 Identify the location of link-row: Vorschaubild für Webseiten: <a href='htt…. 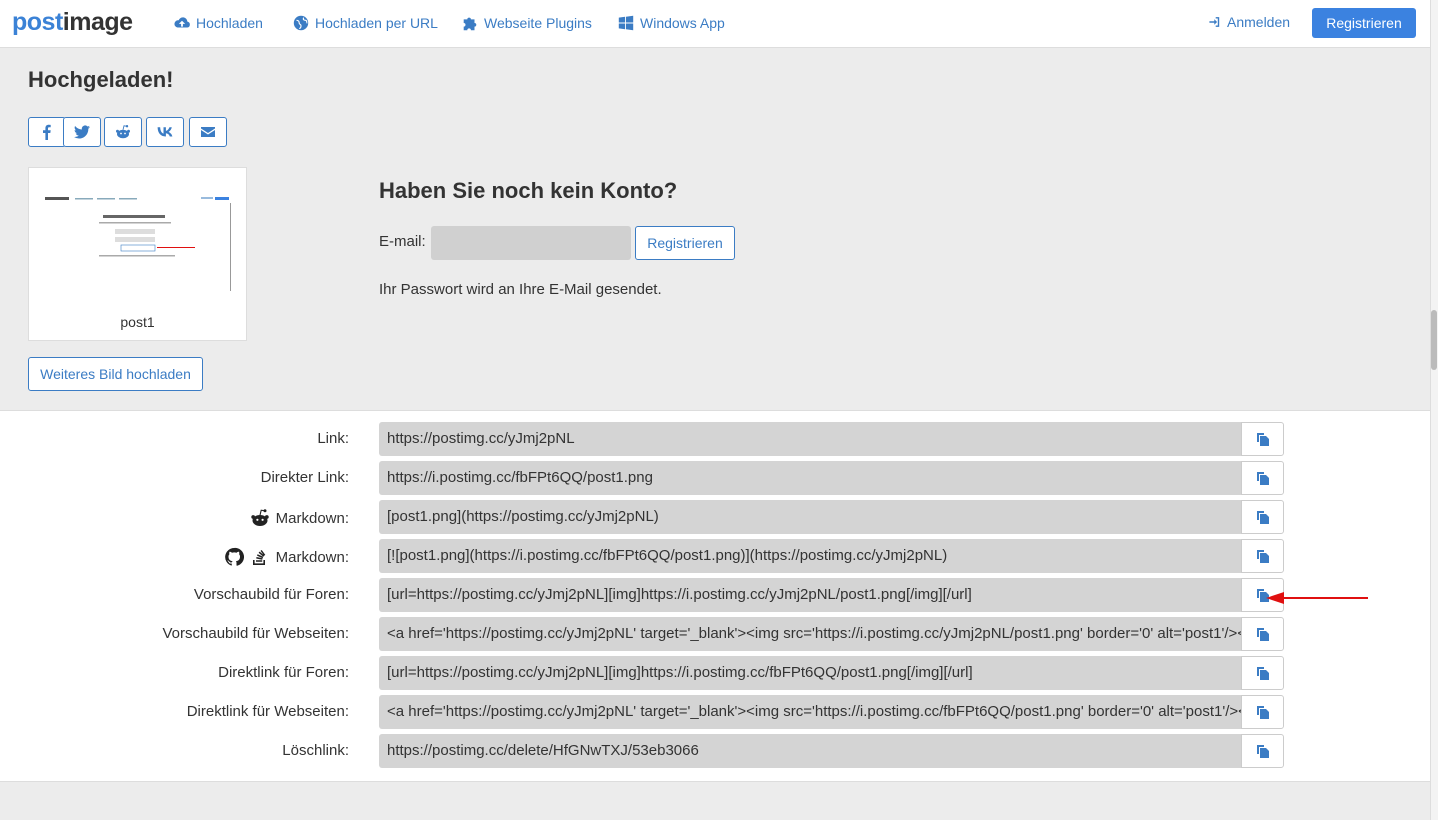
(715, 634).